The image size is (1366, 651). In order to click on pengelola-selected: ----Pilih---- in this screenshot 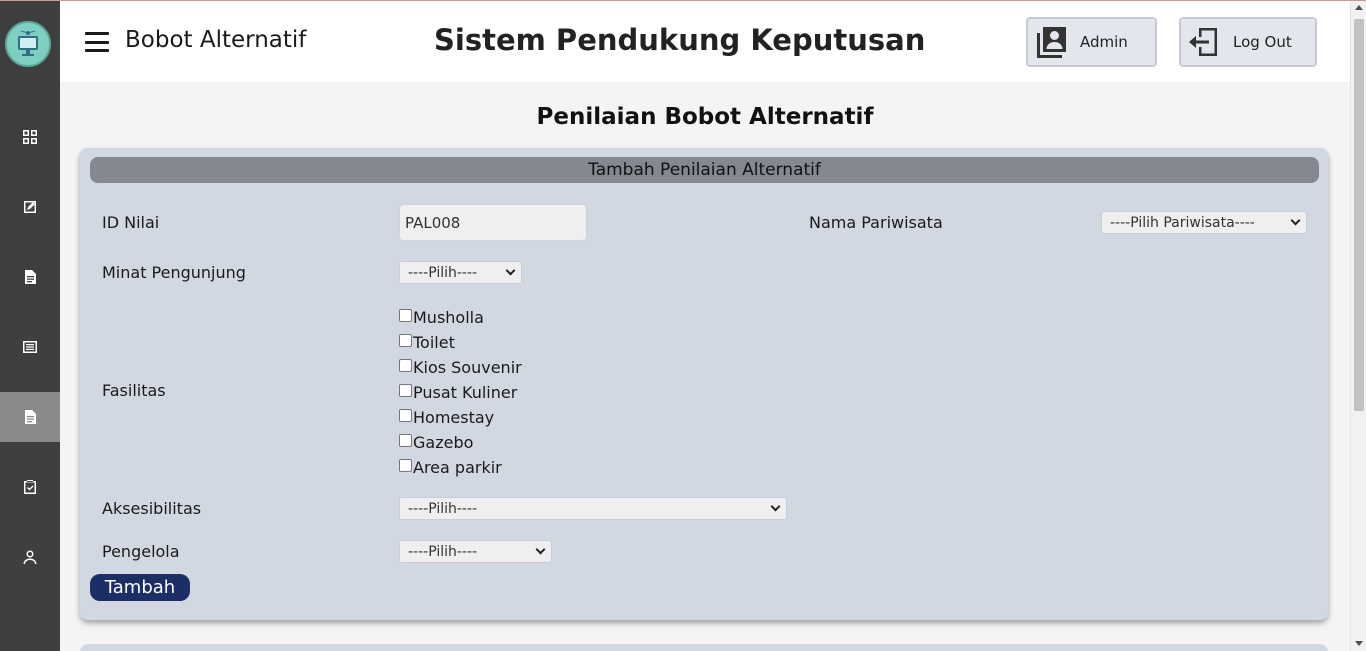, I will do `click(443, 551)`.